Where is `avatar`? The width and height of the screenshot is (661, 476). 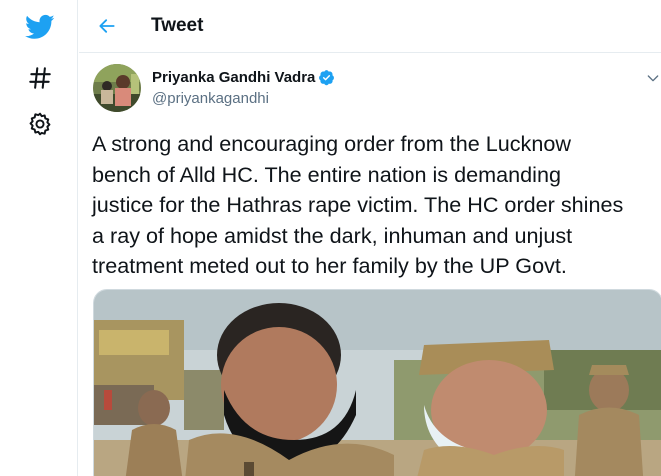
avatar is located at coordinates (117, 88).